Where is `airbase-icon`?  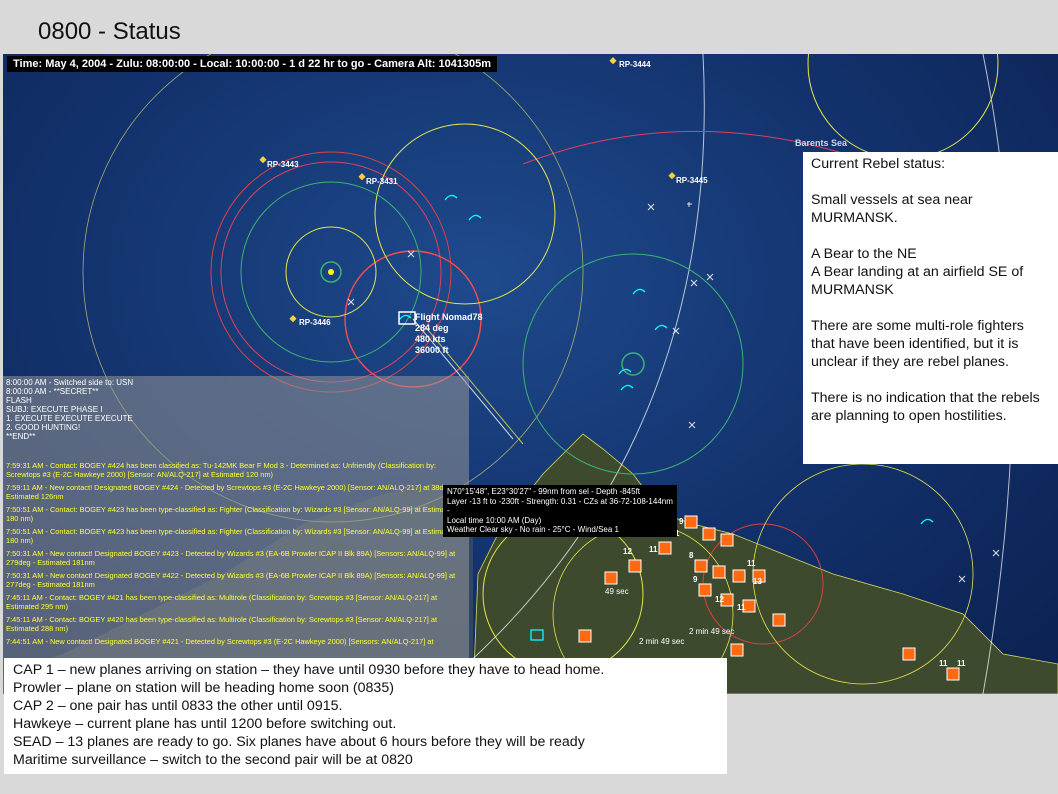 airbase-icon is located at coordinates (331, 272).